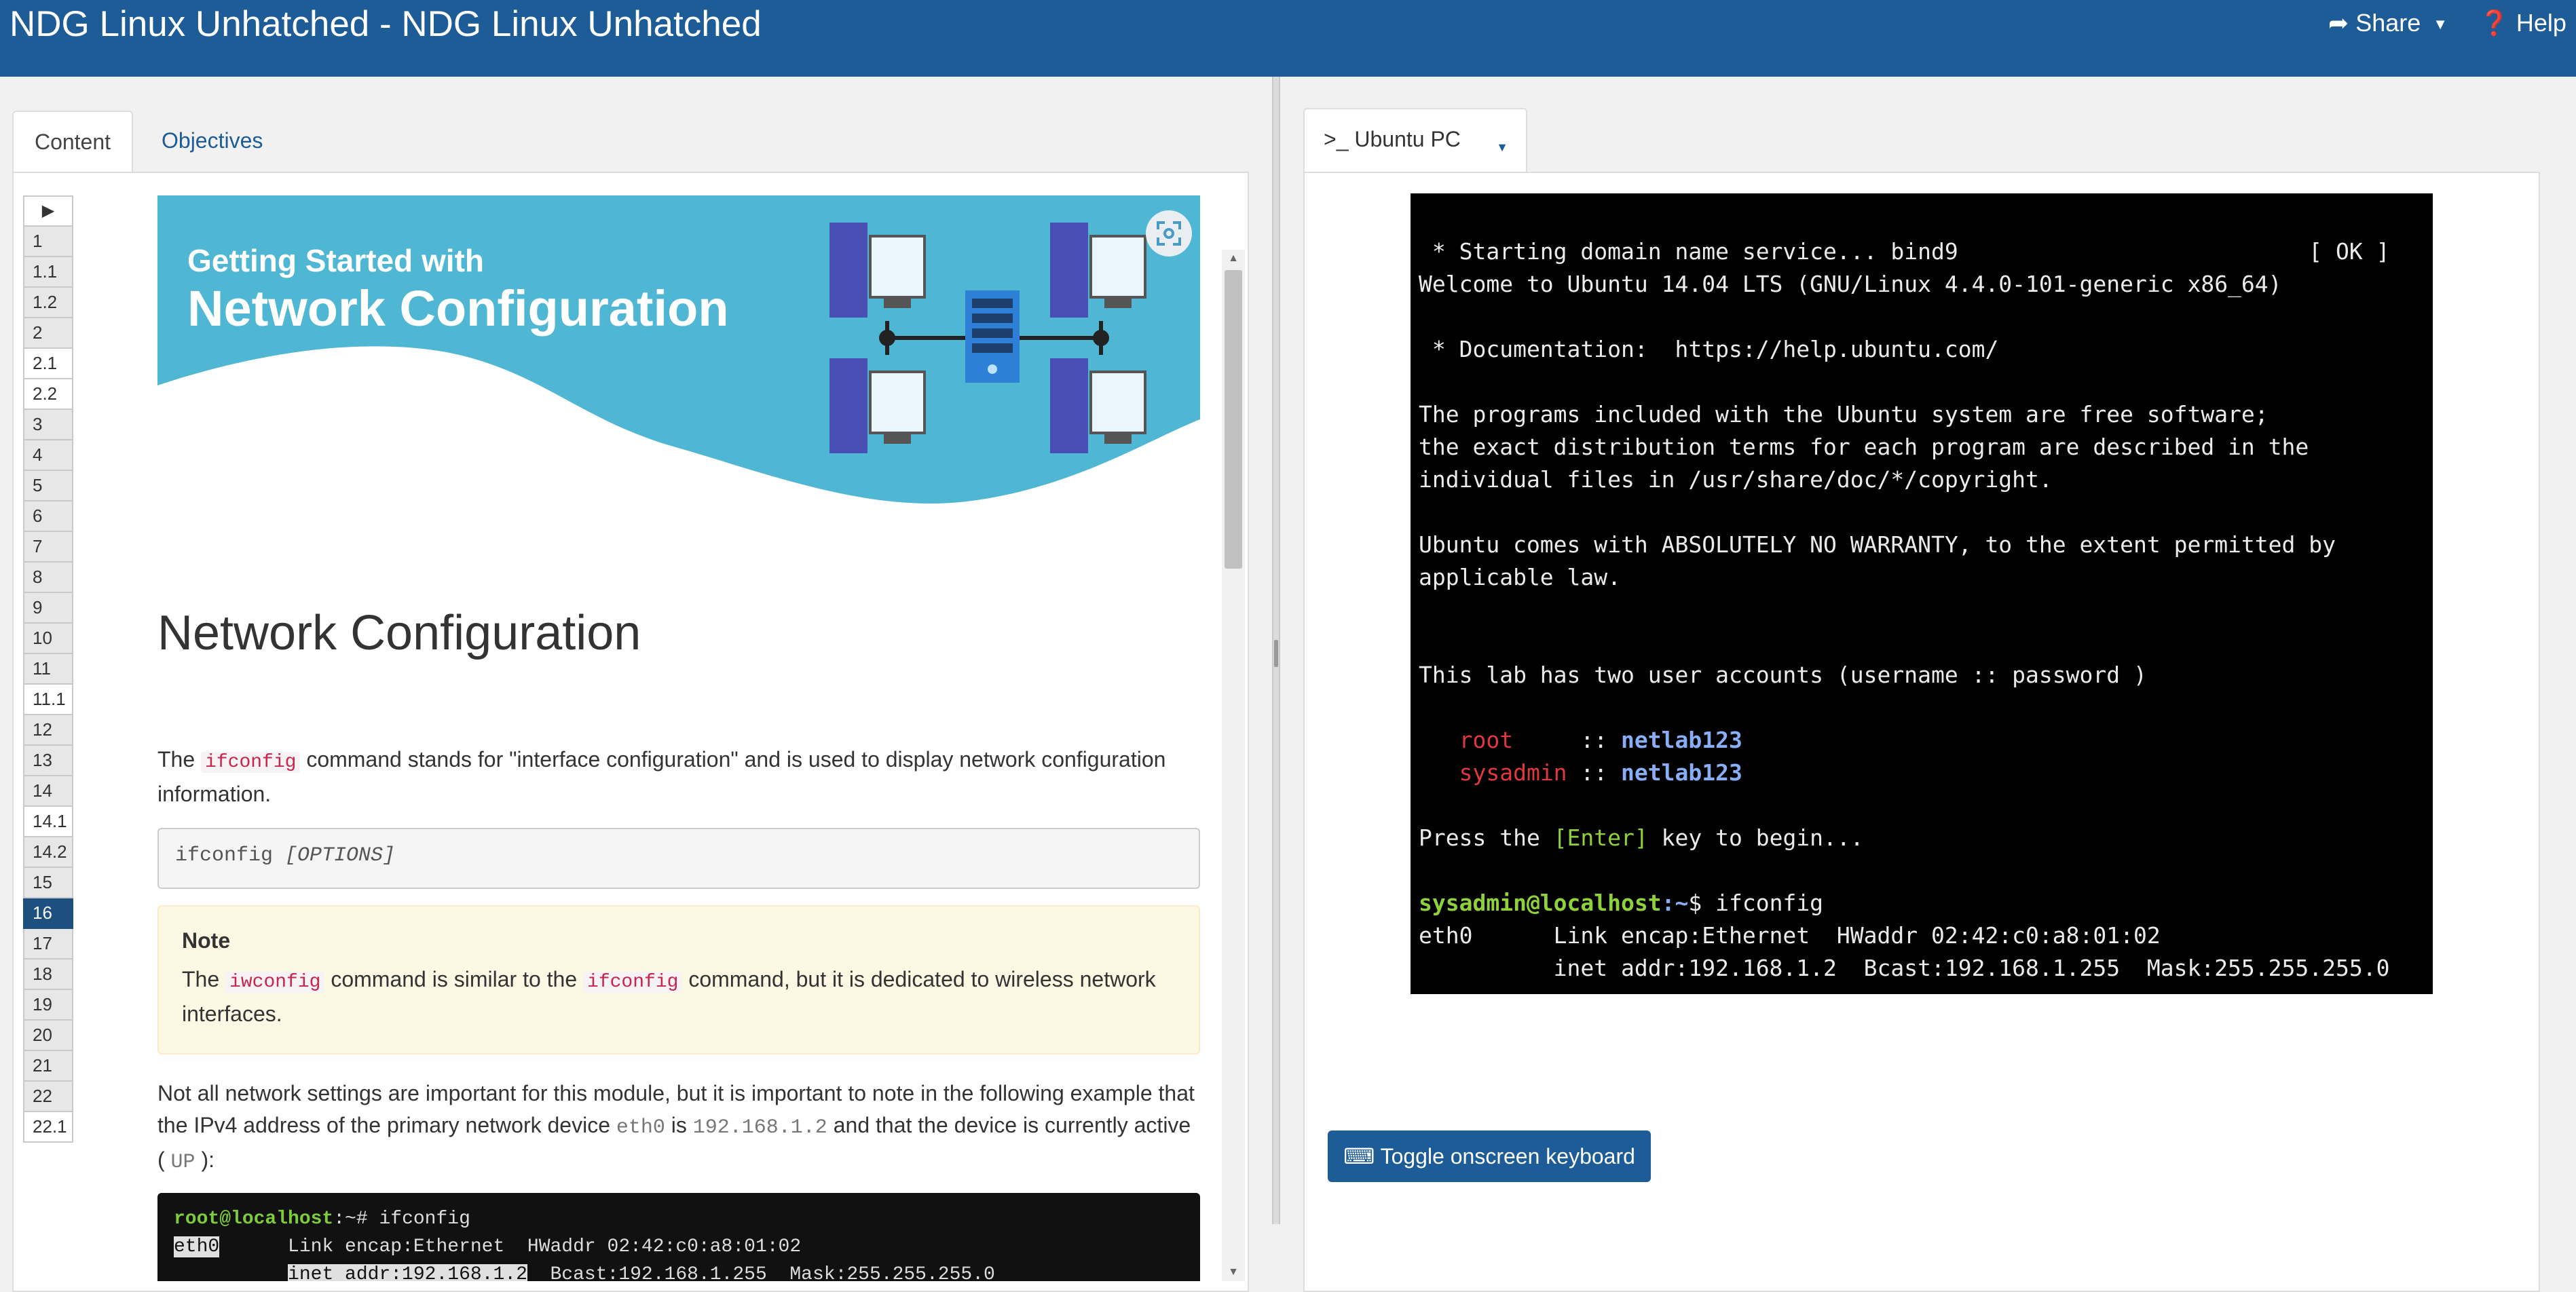 This screenshot has width=2576, height=1292. Describe the element at coordinates (1234, 1272) in the screenshot. I see `scroll-down-icon: ▼` at that location.